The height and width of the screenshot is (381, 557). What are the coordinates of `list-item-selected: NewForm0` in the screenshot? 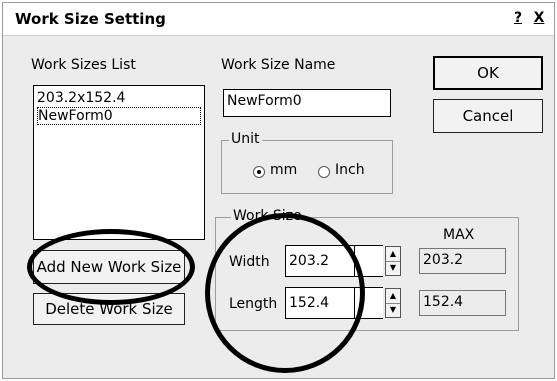 It's located at (119, 116).